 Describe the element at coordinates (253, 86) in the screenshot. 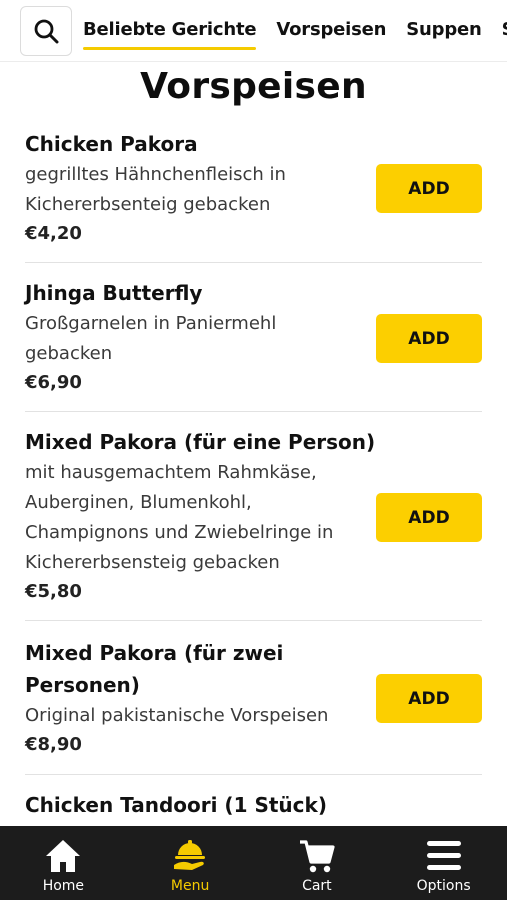

I see `section-title: Vorspeisen` at that location.